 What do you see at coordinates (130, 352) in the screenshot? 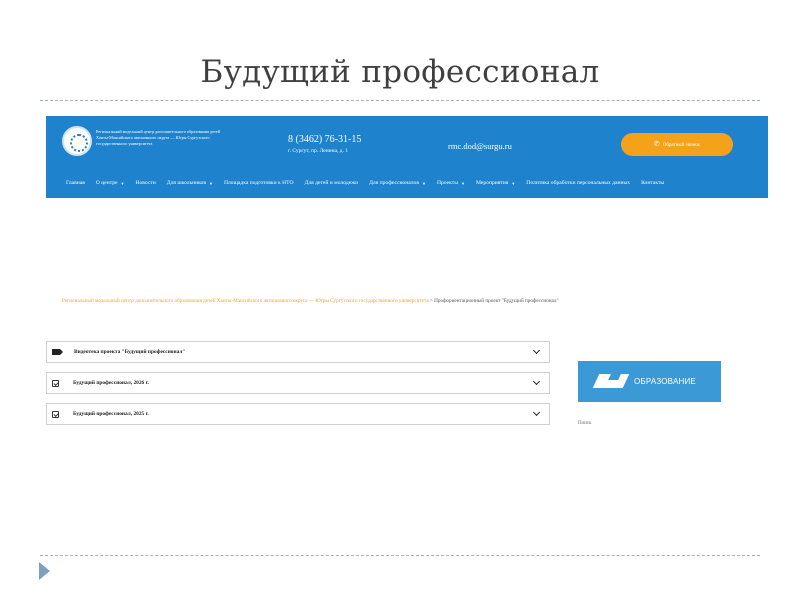
I see `accordion-label: Видеотека проекта "Будущий профессионал"` at bounding box center [130, 352].